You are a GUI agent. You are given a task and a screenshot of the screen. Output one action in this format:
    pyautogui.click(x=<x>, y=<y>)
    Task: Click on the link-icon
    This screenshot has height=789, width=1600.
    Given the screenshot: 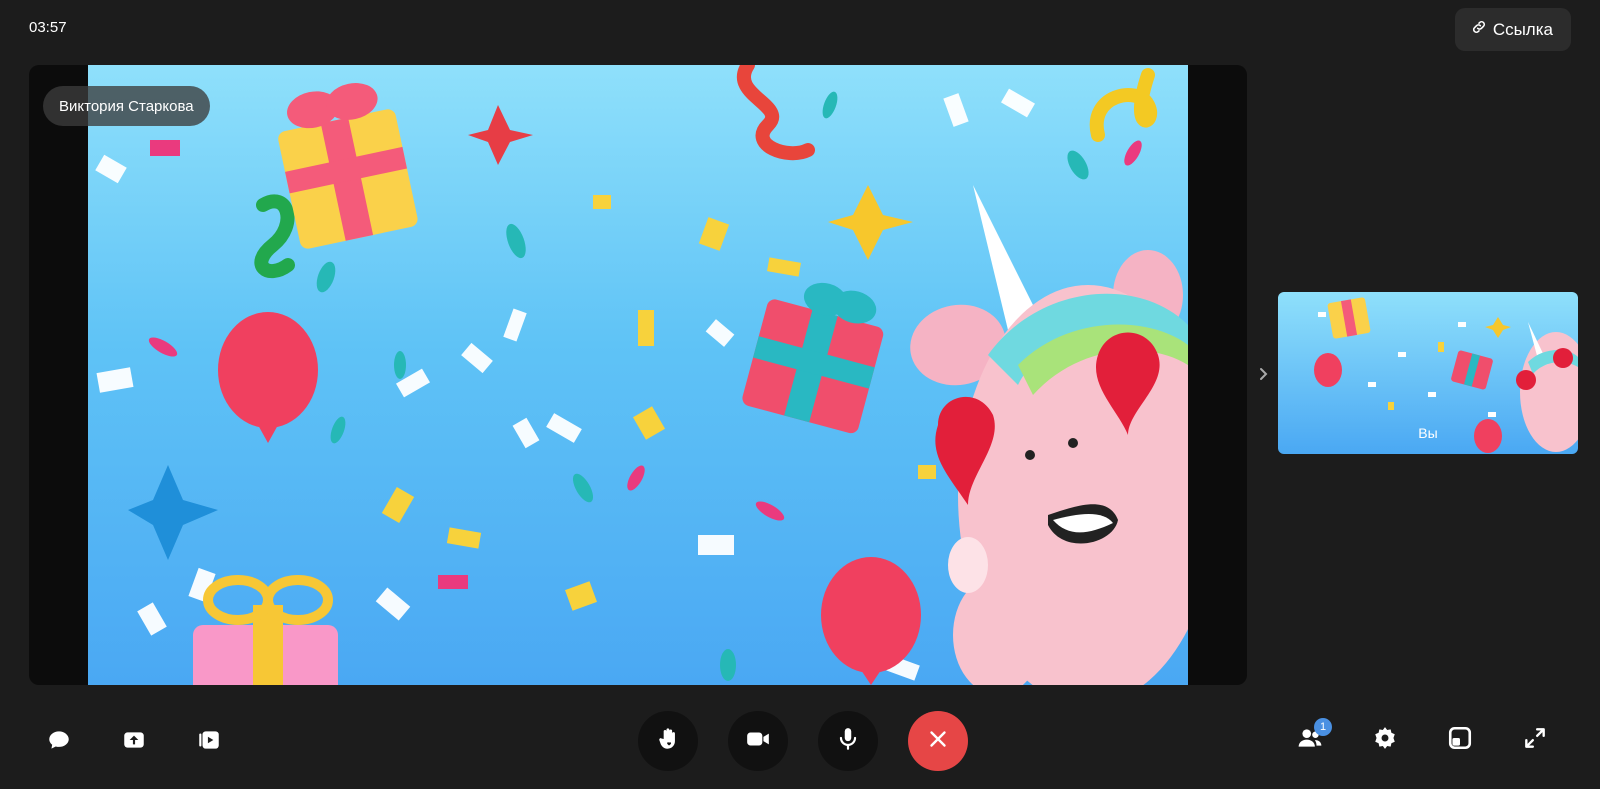 What is the action you would take?
    pyautogui.click(x=1479, y=29)
    